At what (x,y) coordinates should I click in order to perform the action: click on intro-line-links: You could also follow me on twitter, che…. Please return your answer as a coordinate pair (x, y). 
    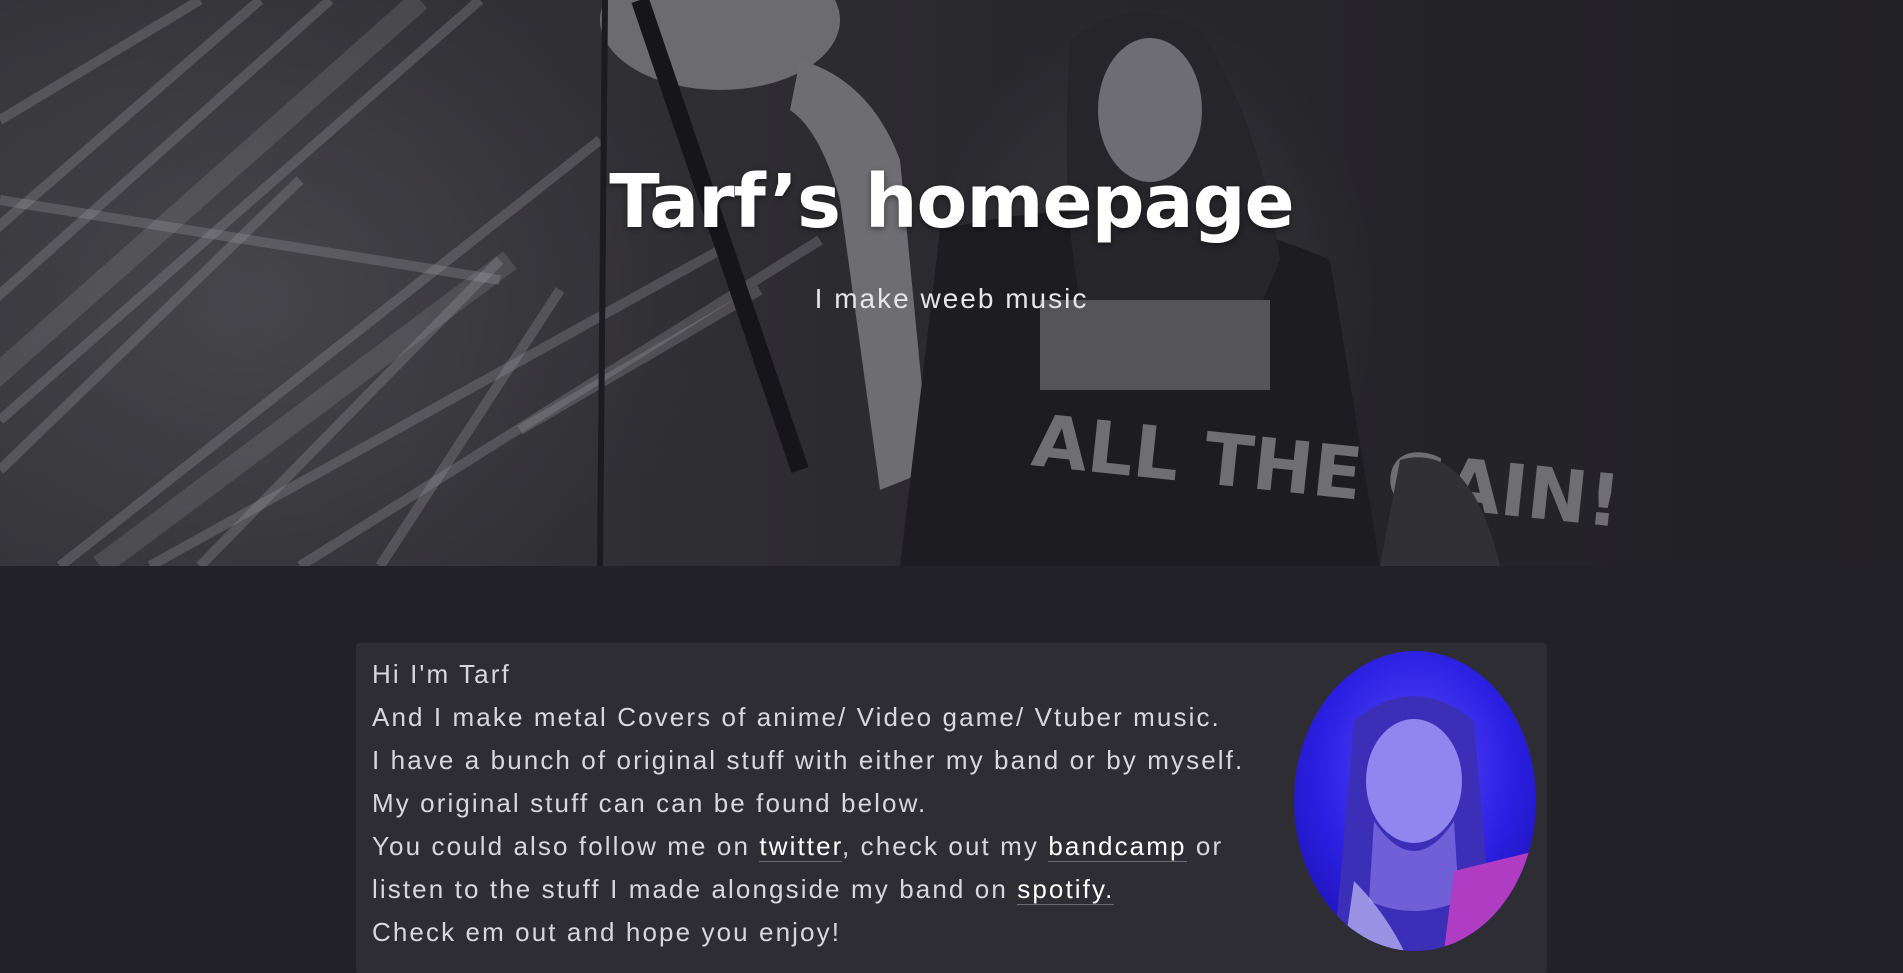
    Looking at the image, I should click on (822, 868).